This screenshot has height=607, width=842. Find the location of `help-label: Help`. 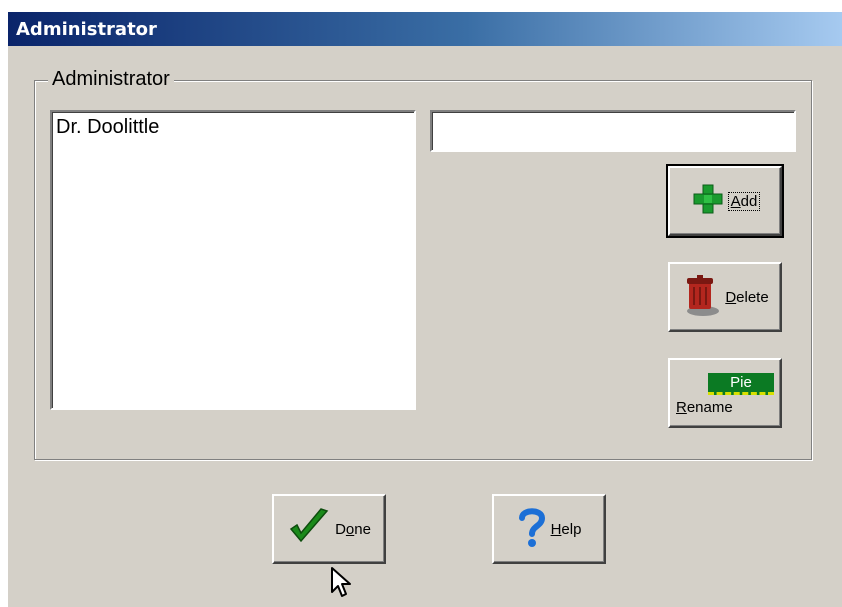

help-label: Help is located at coordinates (566, 529).